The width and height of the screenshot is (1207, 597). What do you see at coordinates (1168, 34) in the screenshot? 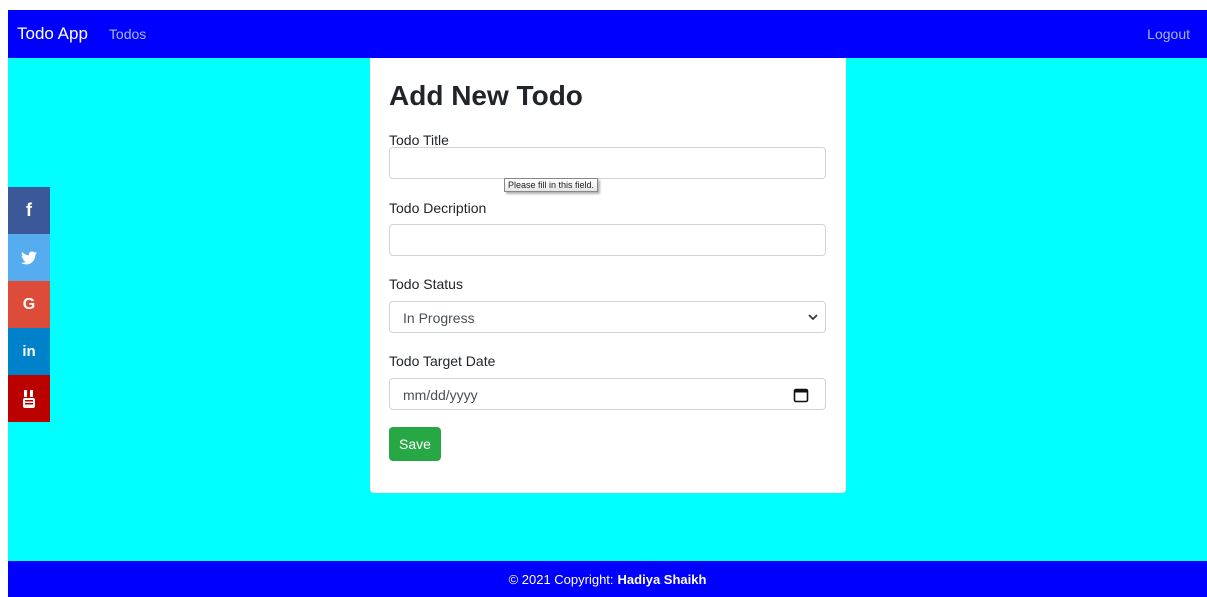
I see `logout-link: Logout` at bounding box center [1168, 34].